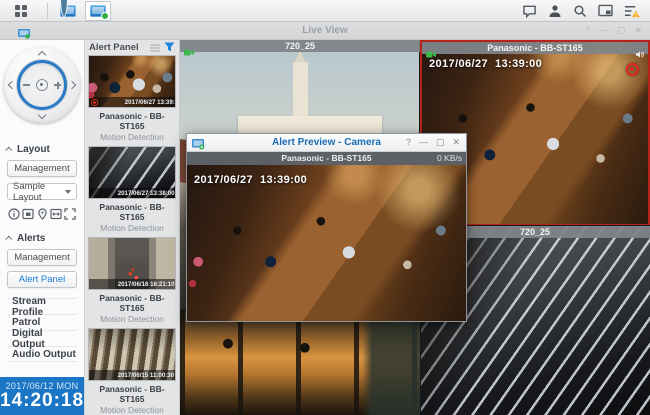 The image size is (650, 415). What do you see at coordinates (29, 191) in the screenshot?
I see `layout-preset-value: Sample Layout` at bounding box center [29, 191].